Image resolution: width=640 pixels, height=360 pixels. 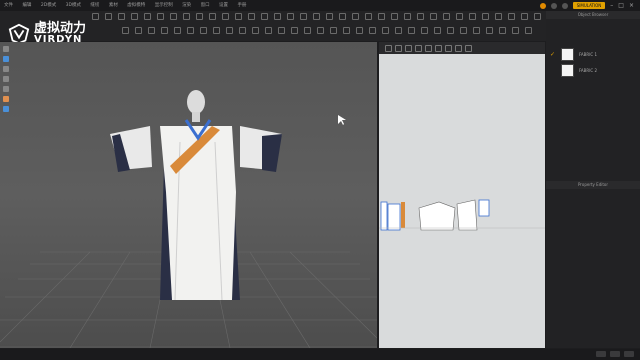 What do you see at coordinates (593, 70) in the screenshot?
I see `fabric-item: FABRIC 2` at bounding box center [593, 70].